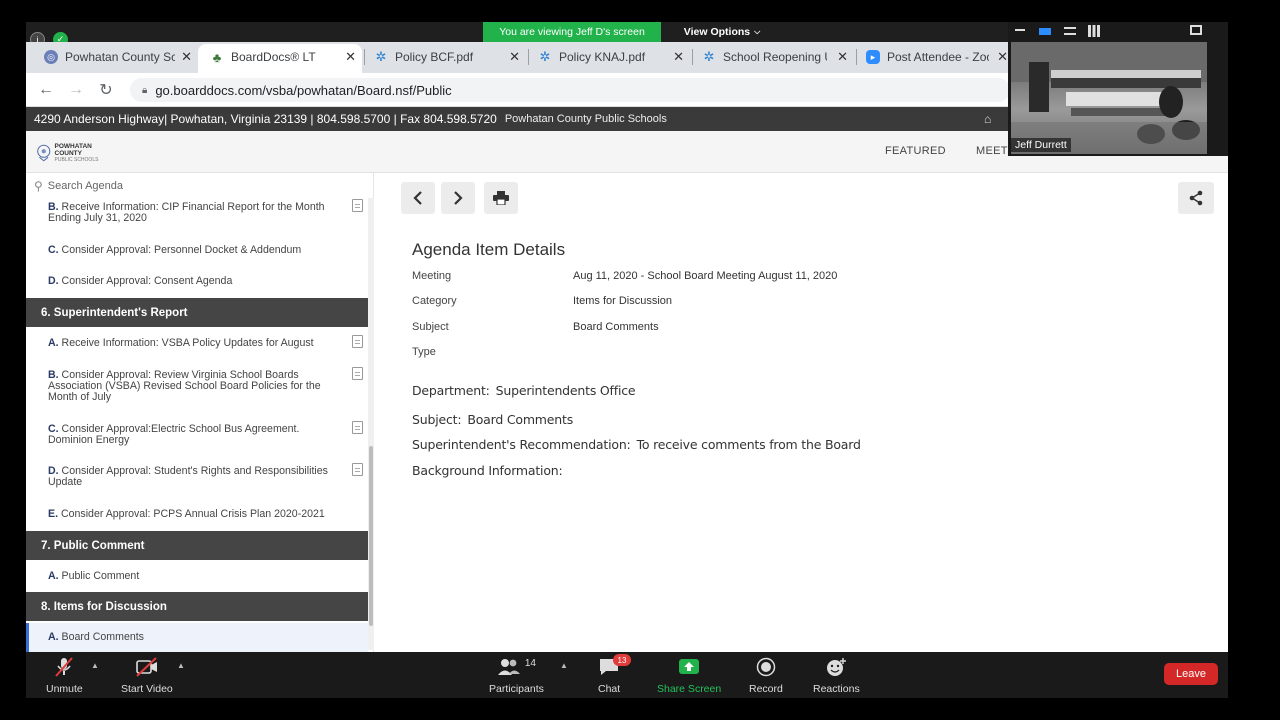  Describe the element at coordinates (1196, 198) in the screenshot. I see `share-button` at that location.